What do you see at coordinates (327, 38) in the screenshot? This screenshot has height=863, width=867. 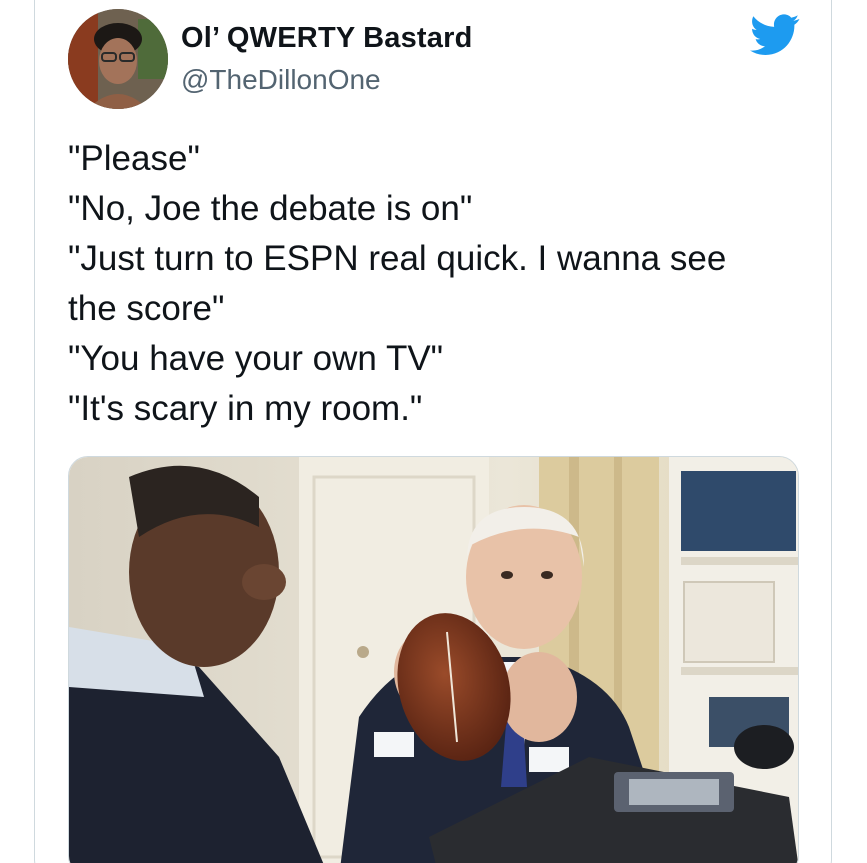 I see `display-name: Ol’ QWERTY Bastard` at bounding box center [327, 38].